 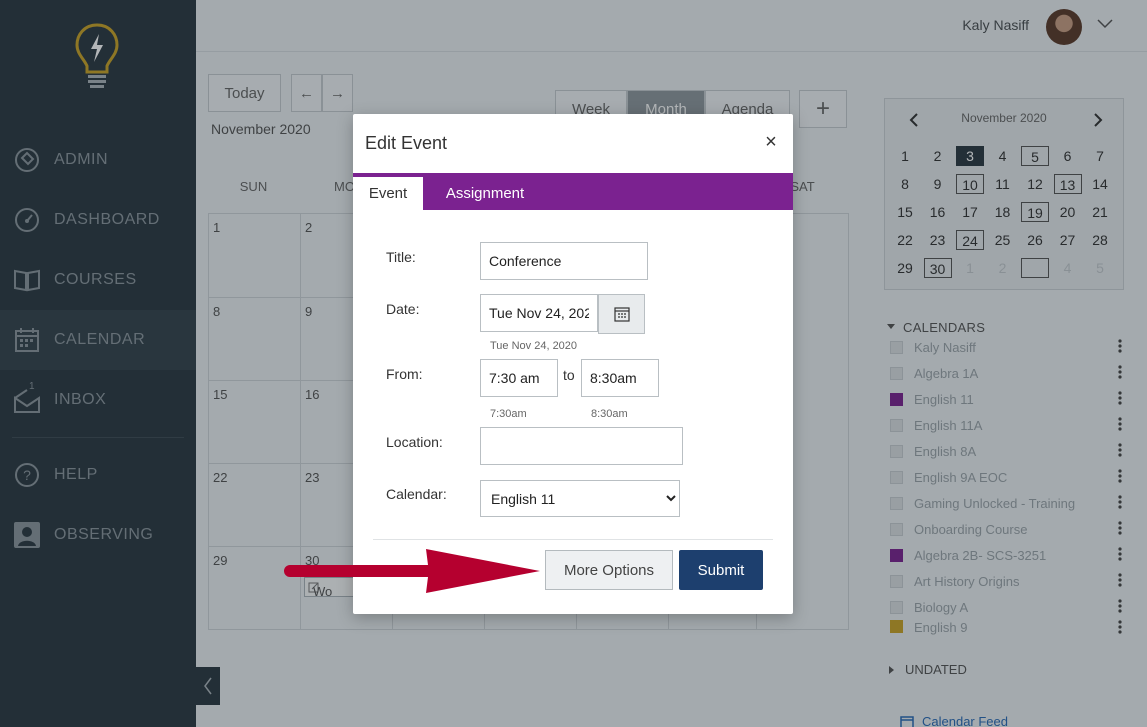 What do you see at coordinates (508, 414) in the screenshot?
I see `from-time-hint: 7:30am` at bounding box center [508, 414].